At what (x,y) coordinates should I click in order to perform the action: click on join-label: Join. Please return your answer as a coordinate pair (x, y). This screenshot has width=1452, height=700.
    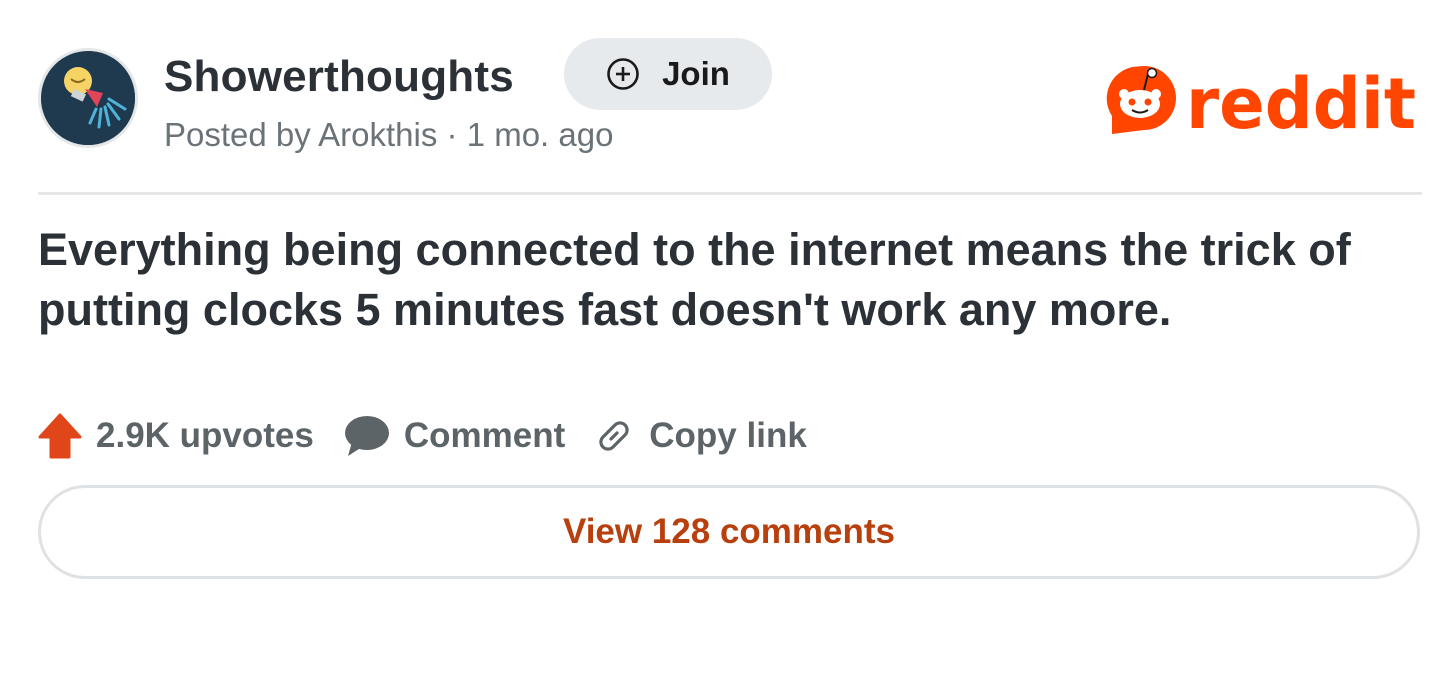
    Looking at the image, I should click on (696, 73).